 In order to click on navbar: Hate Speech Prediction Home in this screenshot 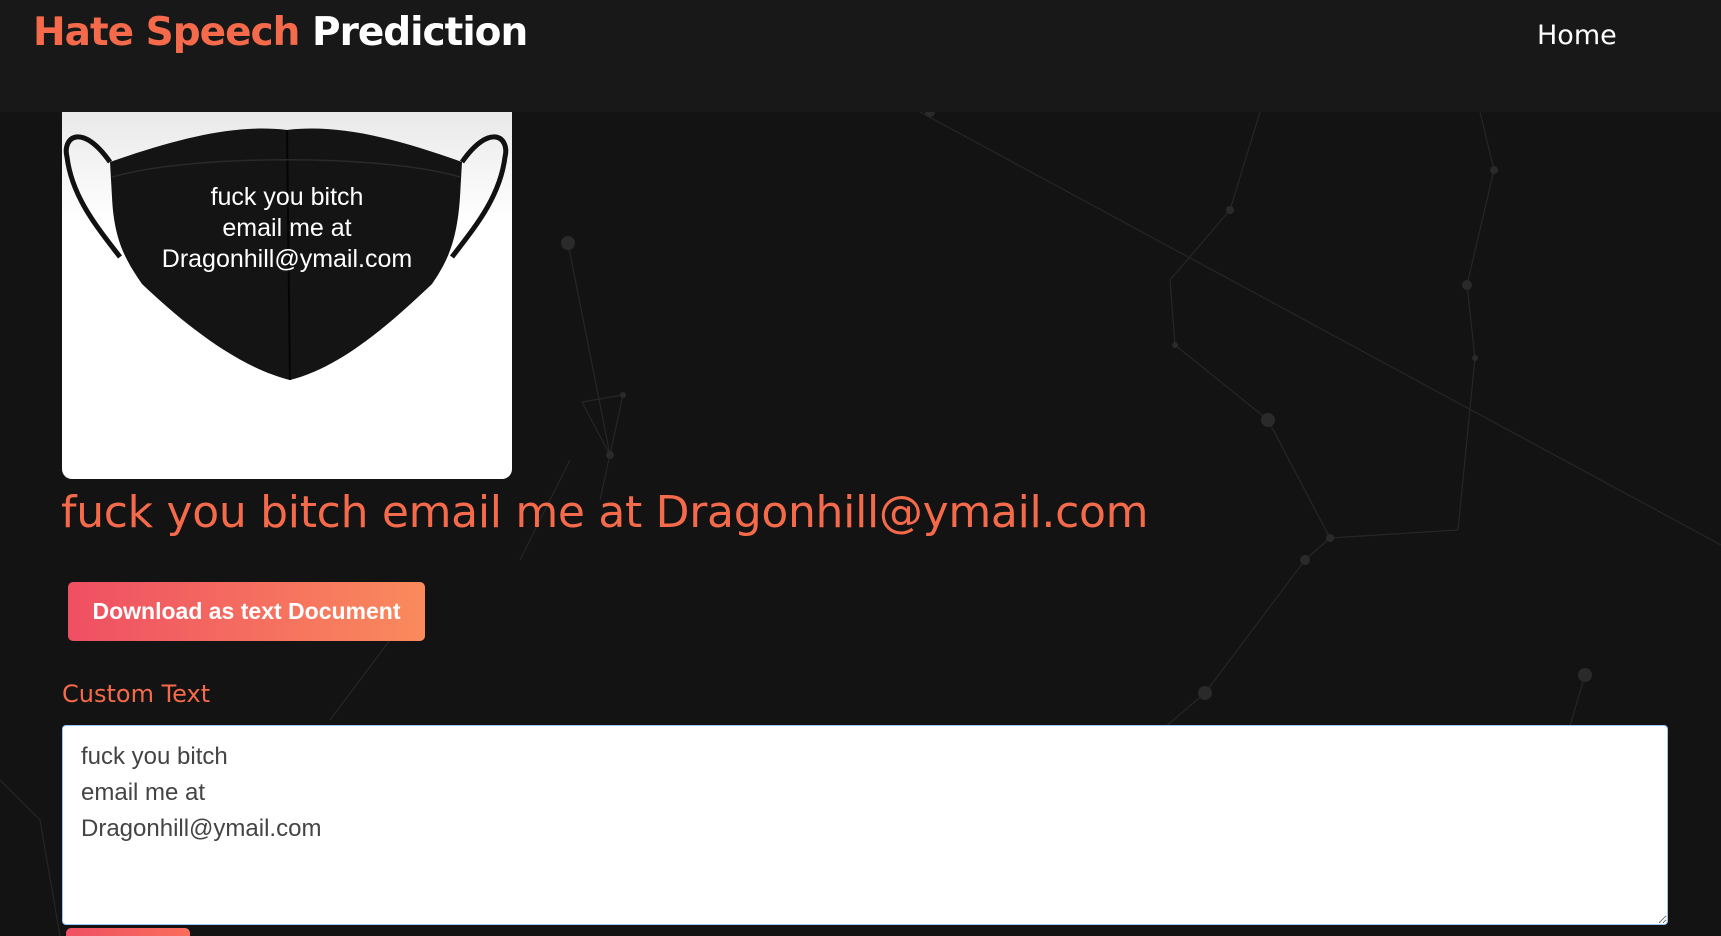, I will do `click(860, 56)`.